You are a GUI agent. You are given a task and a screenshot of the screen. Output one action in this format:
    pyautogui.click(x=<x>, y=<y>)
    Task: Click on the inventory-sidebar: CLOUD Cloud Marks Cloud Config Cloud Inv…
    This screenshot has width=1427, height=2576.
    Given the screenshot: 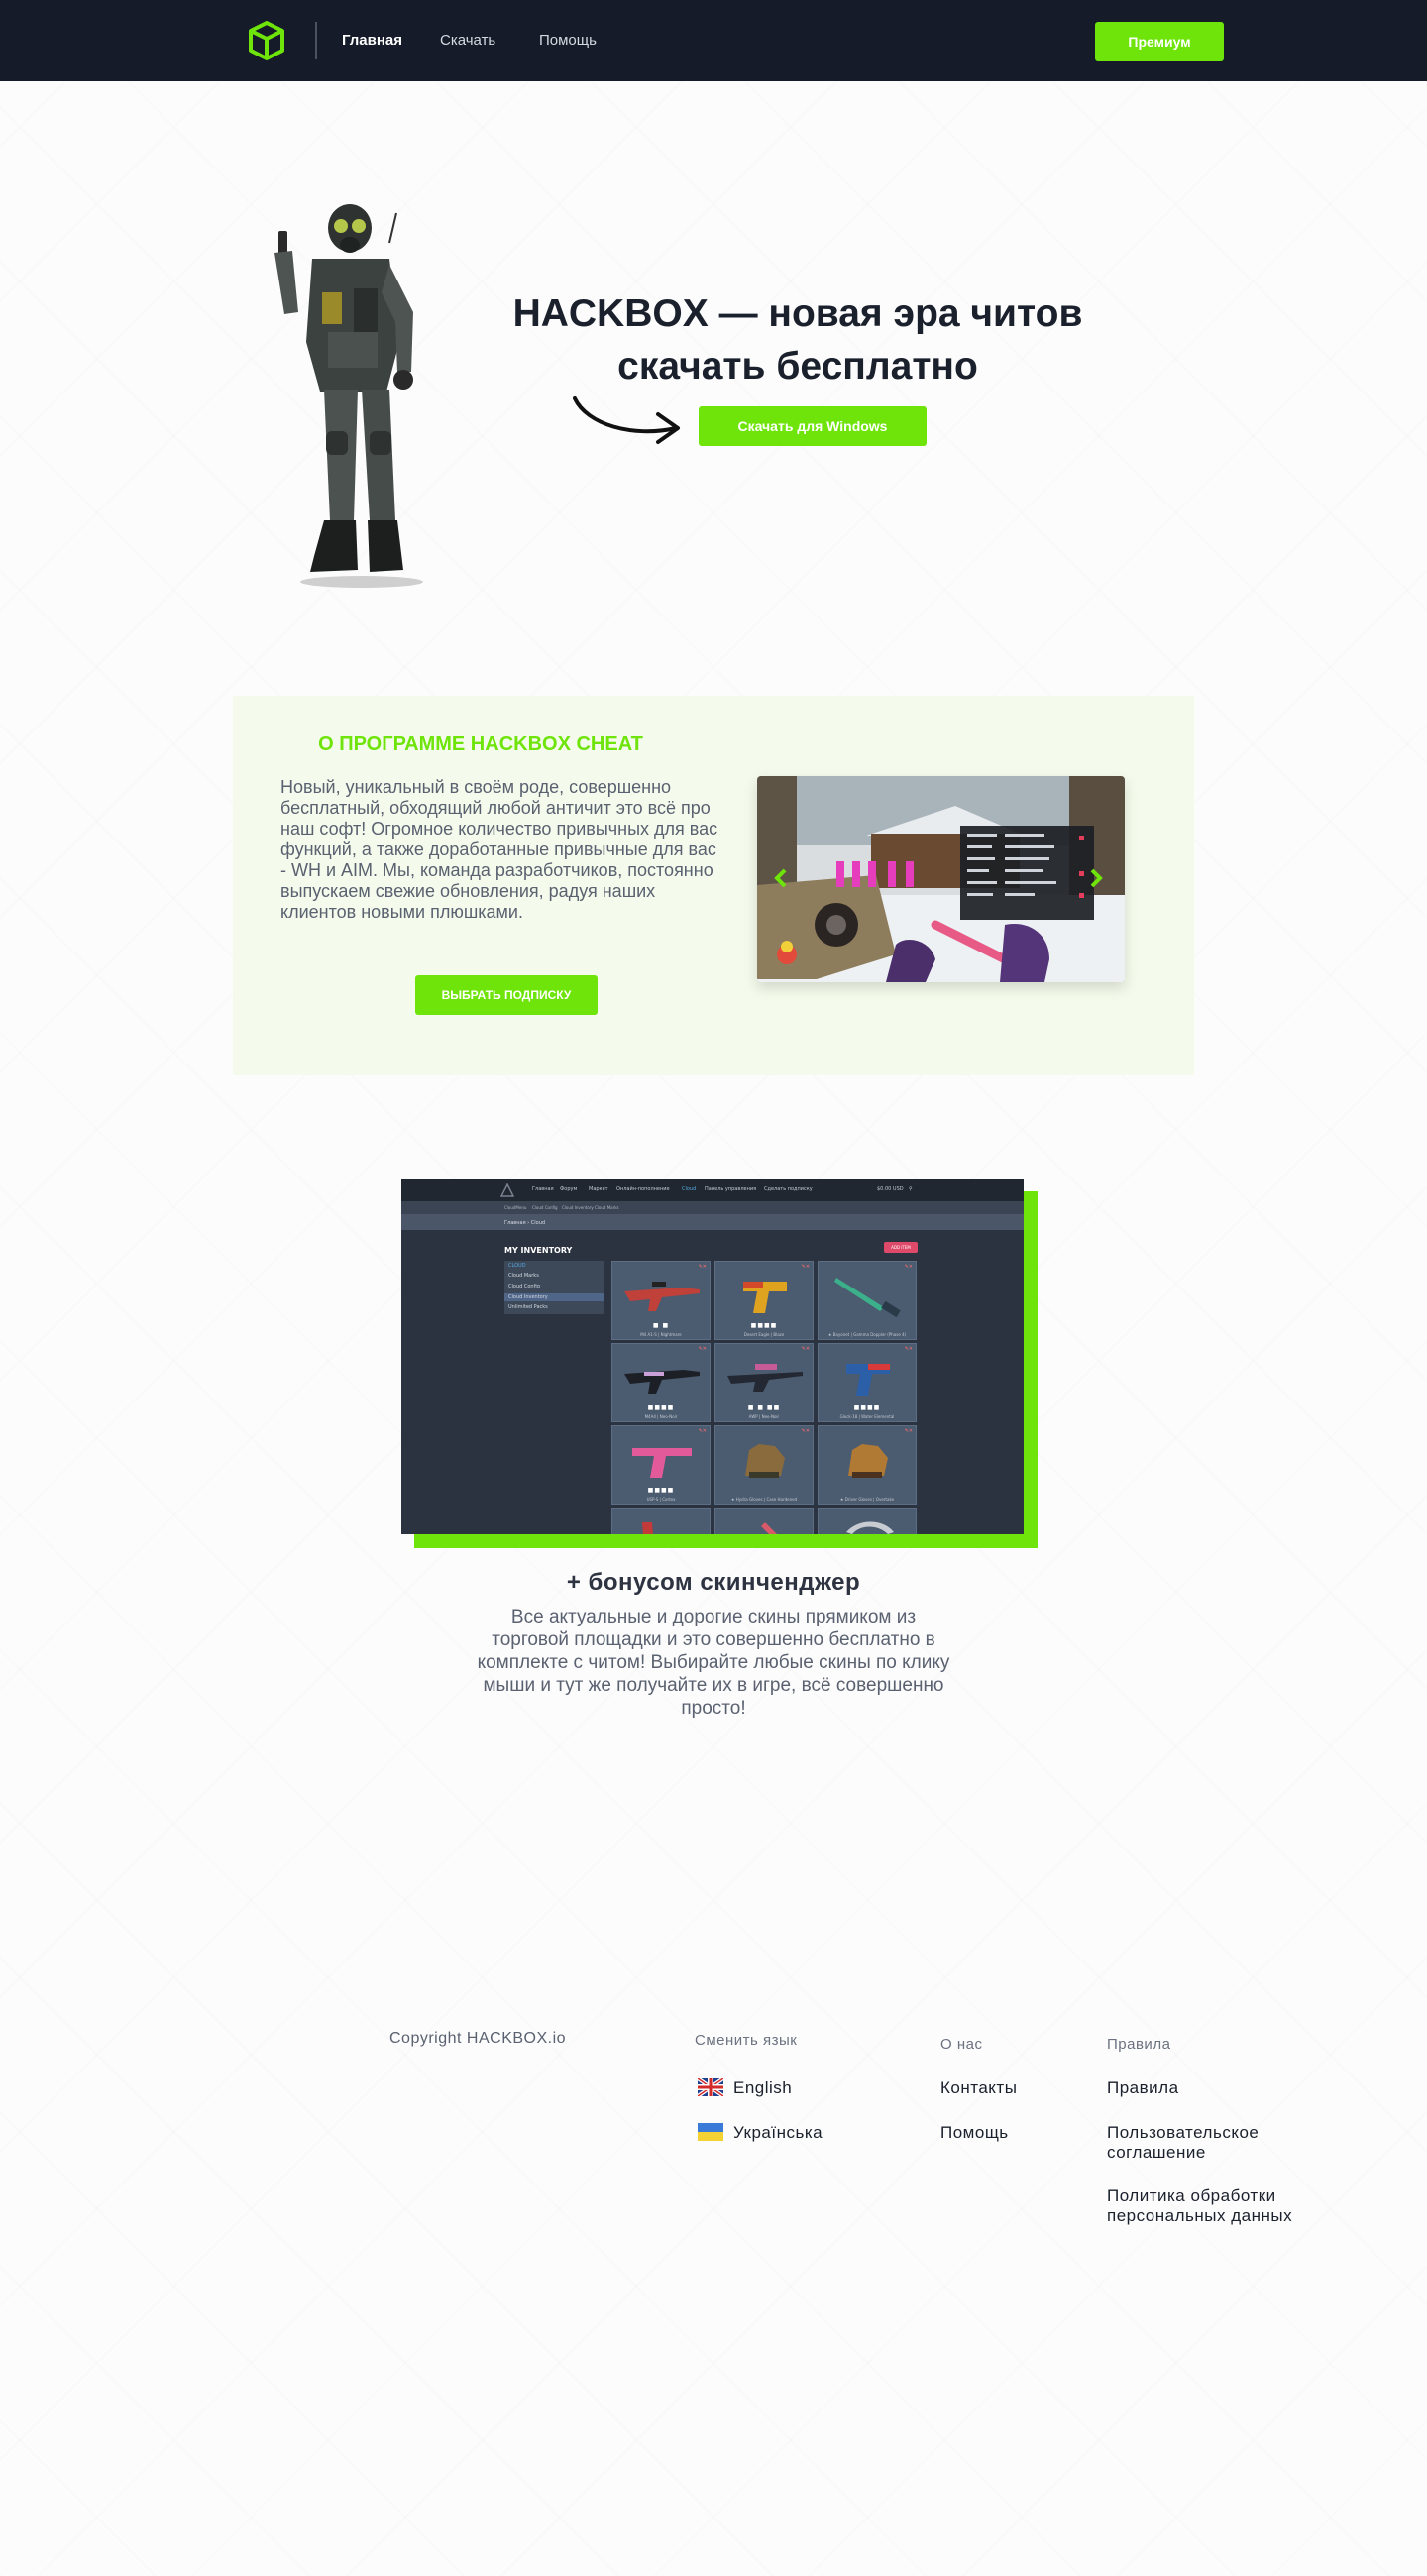 What is the action you would take?
    pyautogui.click(x=554, y=1287)
    